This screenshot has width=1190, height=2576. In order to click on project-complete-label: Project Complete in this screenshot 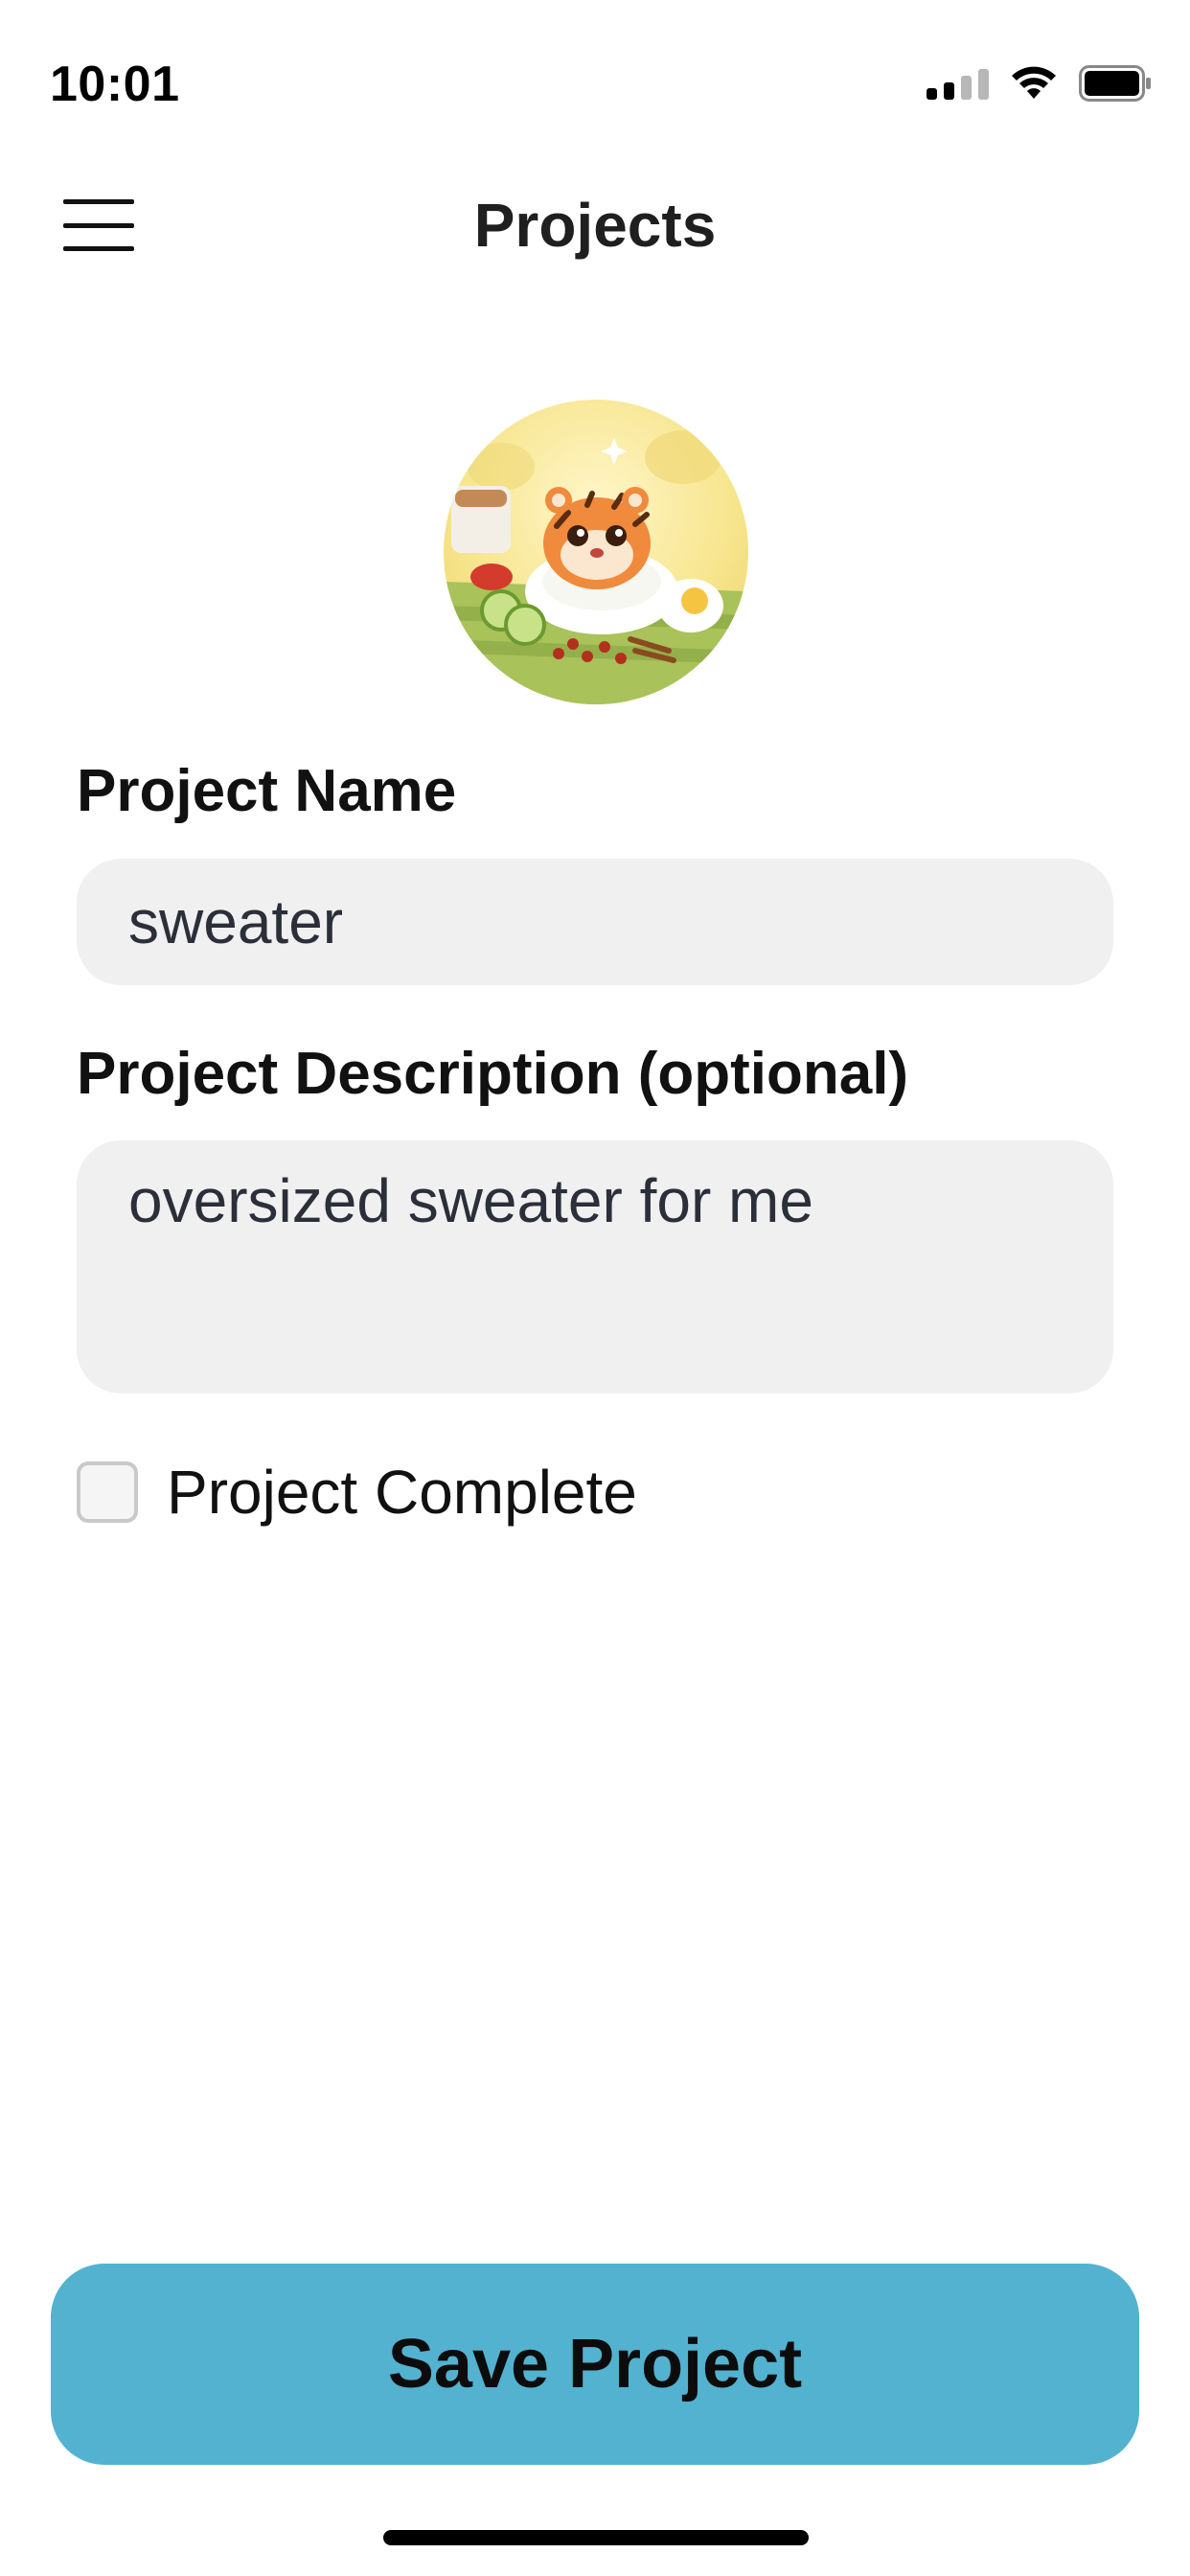, I will do `click(402, 1492)`.